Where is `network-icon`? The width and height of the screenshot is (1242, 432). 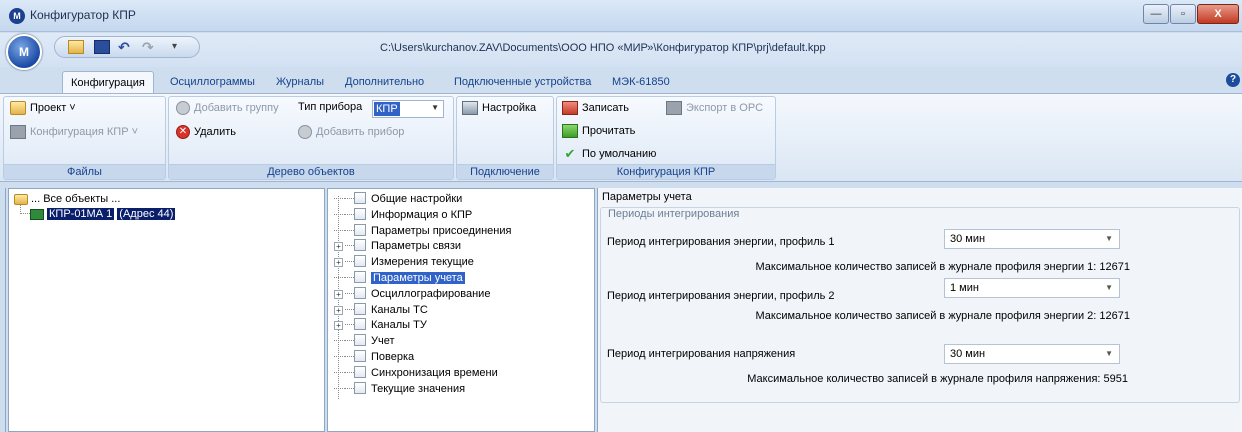 network-icon is located at coordinates (470, 108).